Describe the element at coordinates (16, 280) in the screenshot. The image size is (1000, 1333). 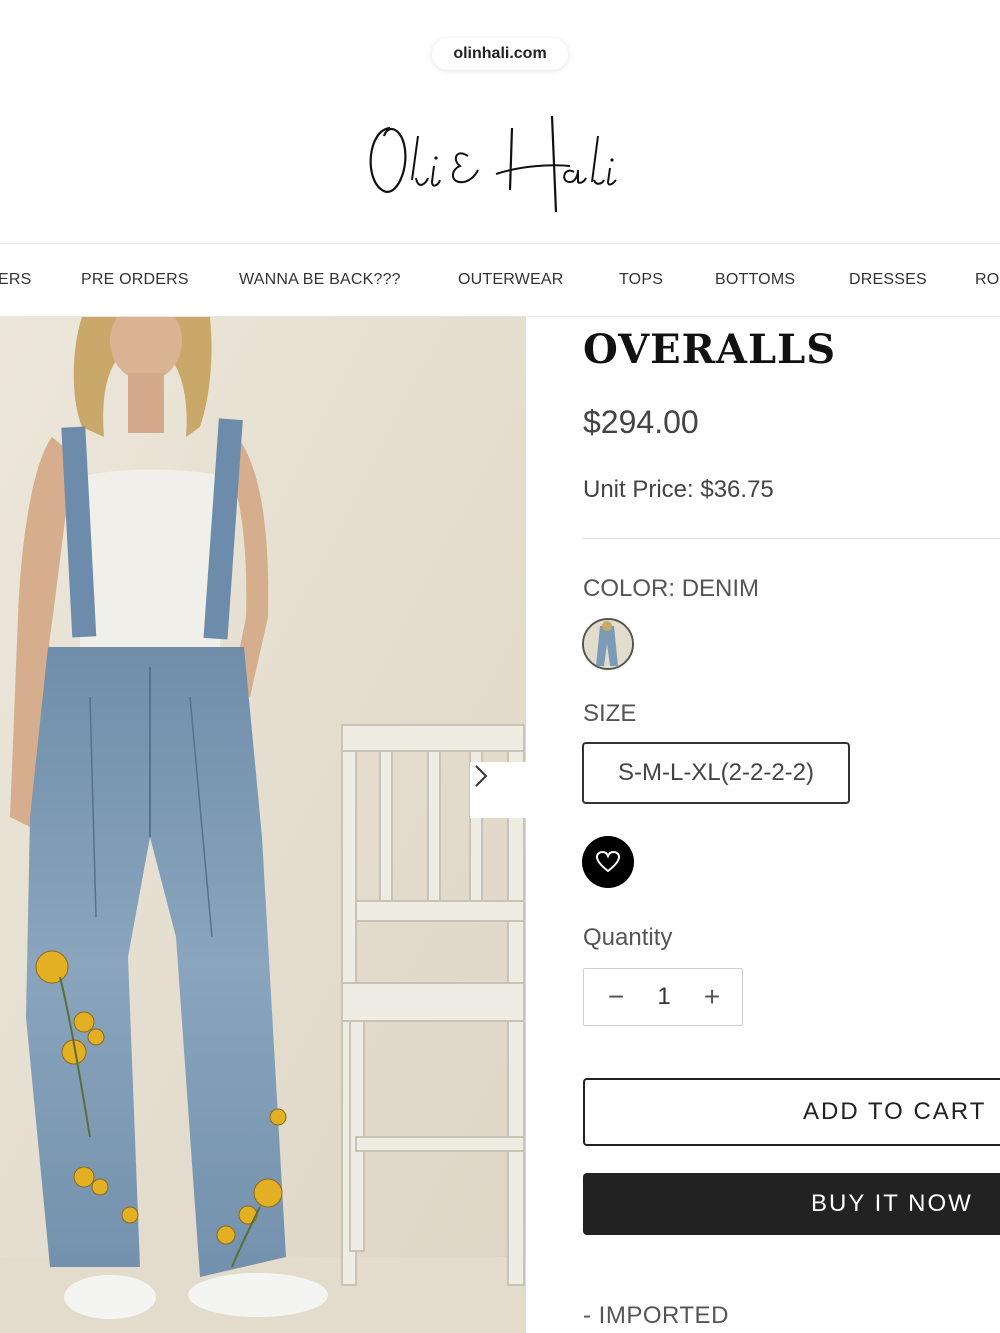
I see `nav-item-partial-left: ERS` at that location.